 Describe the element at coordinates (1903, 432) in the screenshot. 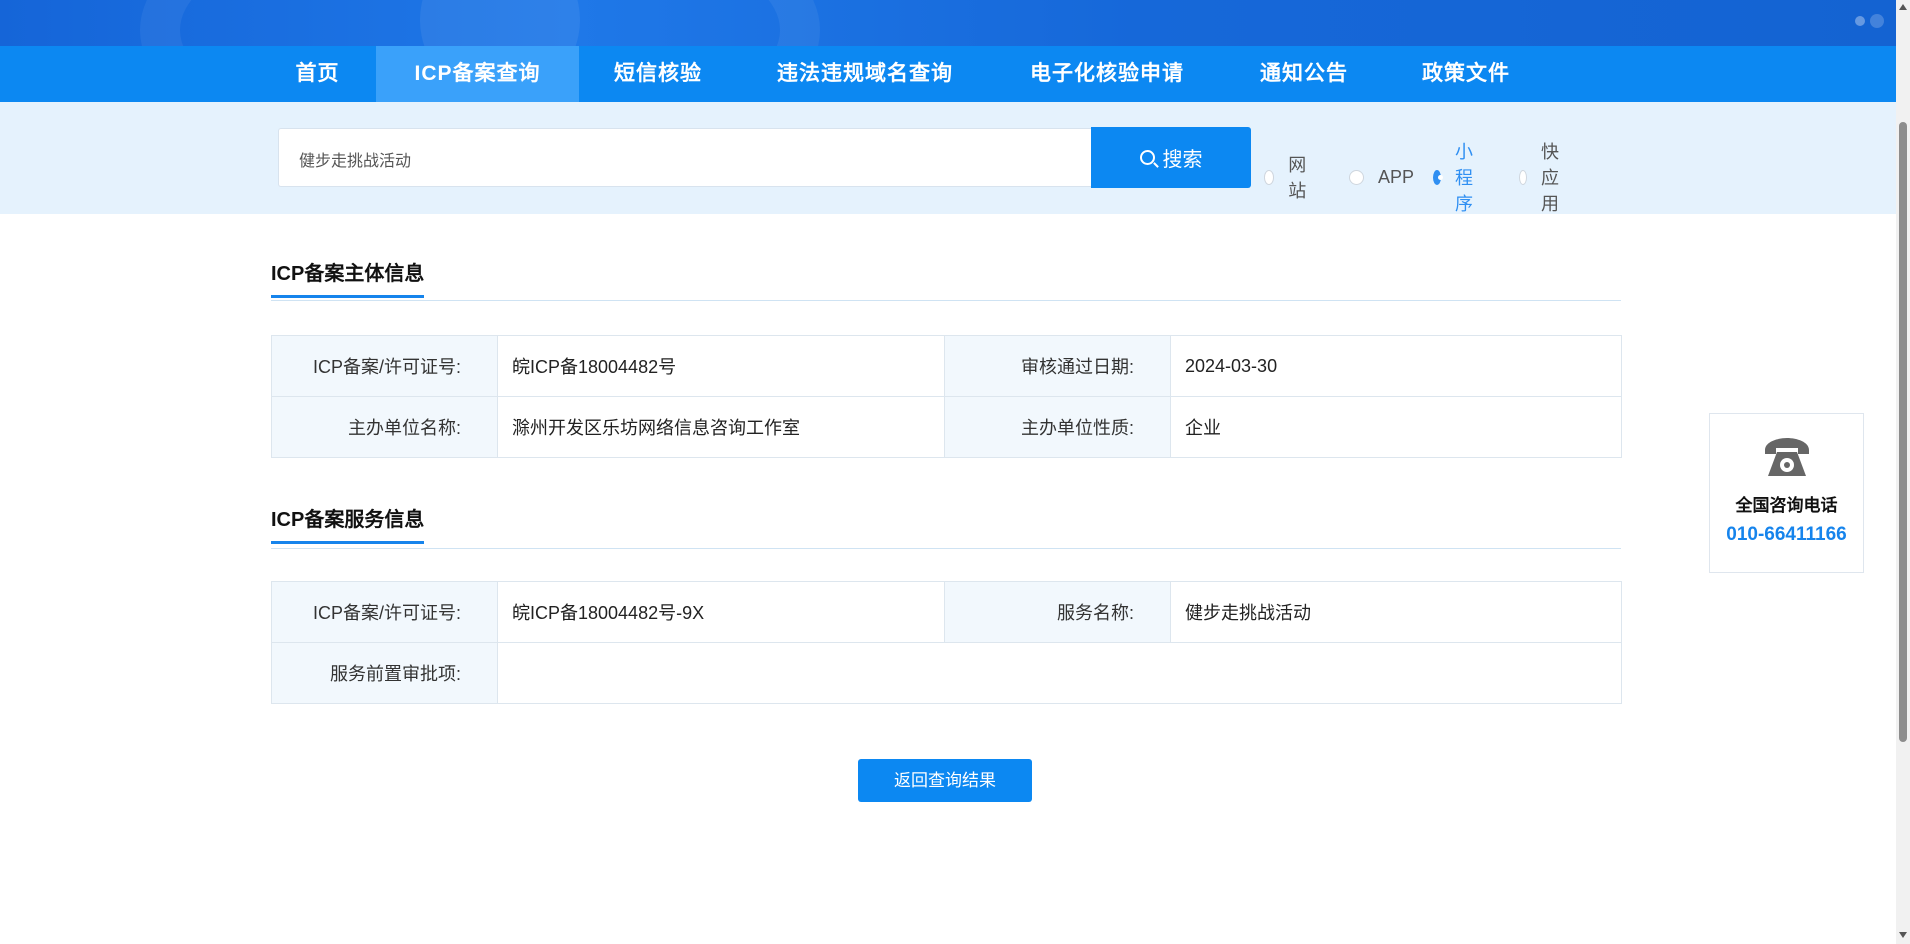

I see `scrollbar-thumb` at that location.